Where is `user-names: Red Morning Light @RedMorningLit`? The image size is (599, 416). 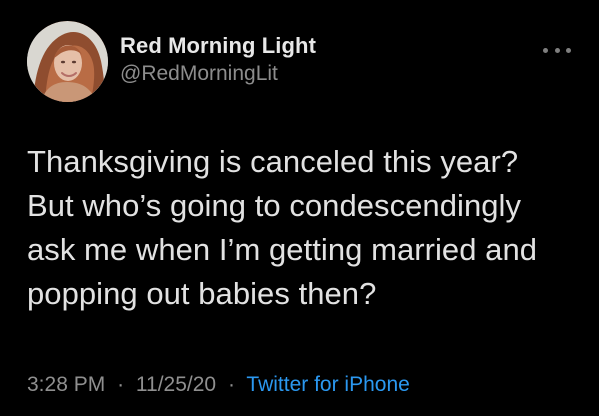 user-names: Red Morning Light @RedMorningLit is located at coordinates (218, 59).